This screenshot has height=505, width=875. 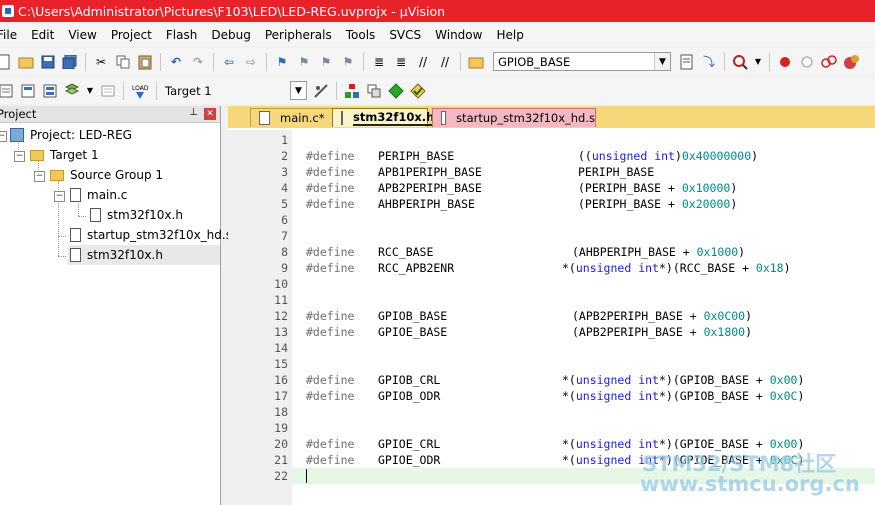 What do you see at coordinates (42, 35) in the screenshot?
I see `menu-edit: Edit` at bounding box center [42, 35].